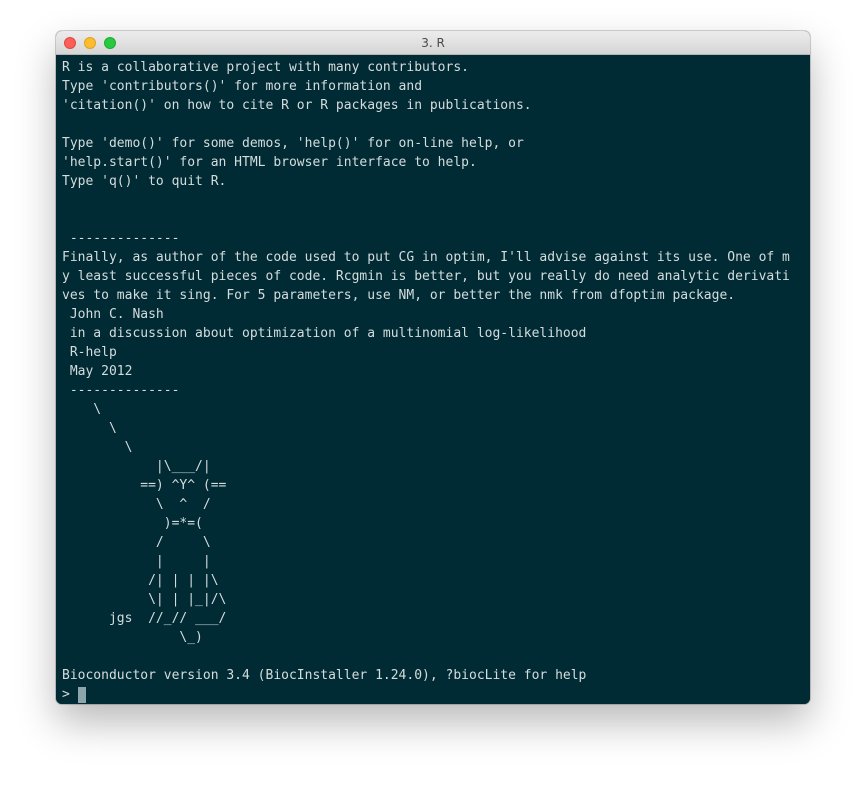 Image resolution: width=866 pixels, height=785 pixels. Describe the element at coordinates (136, 542) in the screenshot. I see `terminal-line: / \` at that location.